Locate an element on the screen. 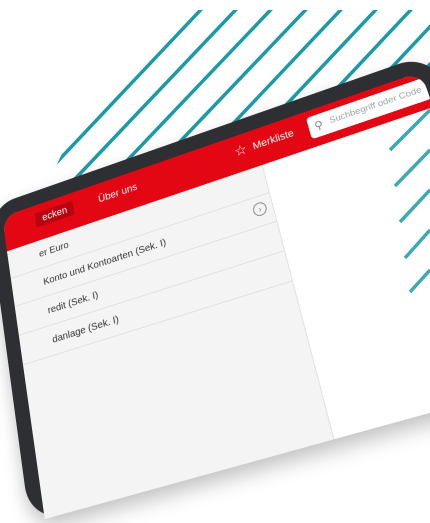 The height and width of the screenshot is (523, 430). nav-tab-ecken: ecken is located at coordinates (55, 214).